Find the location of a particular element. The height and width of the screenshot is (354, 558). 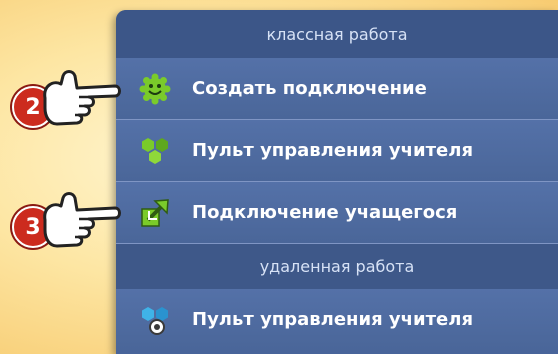

teacher-console-item: Пульт управления учителя is located at coordinates (337, 151).